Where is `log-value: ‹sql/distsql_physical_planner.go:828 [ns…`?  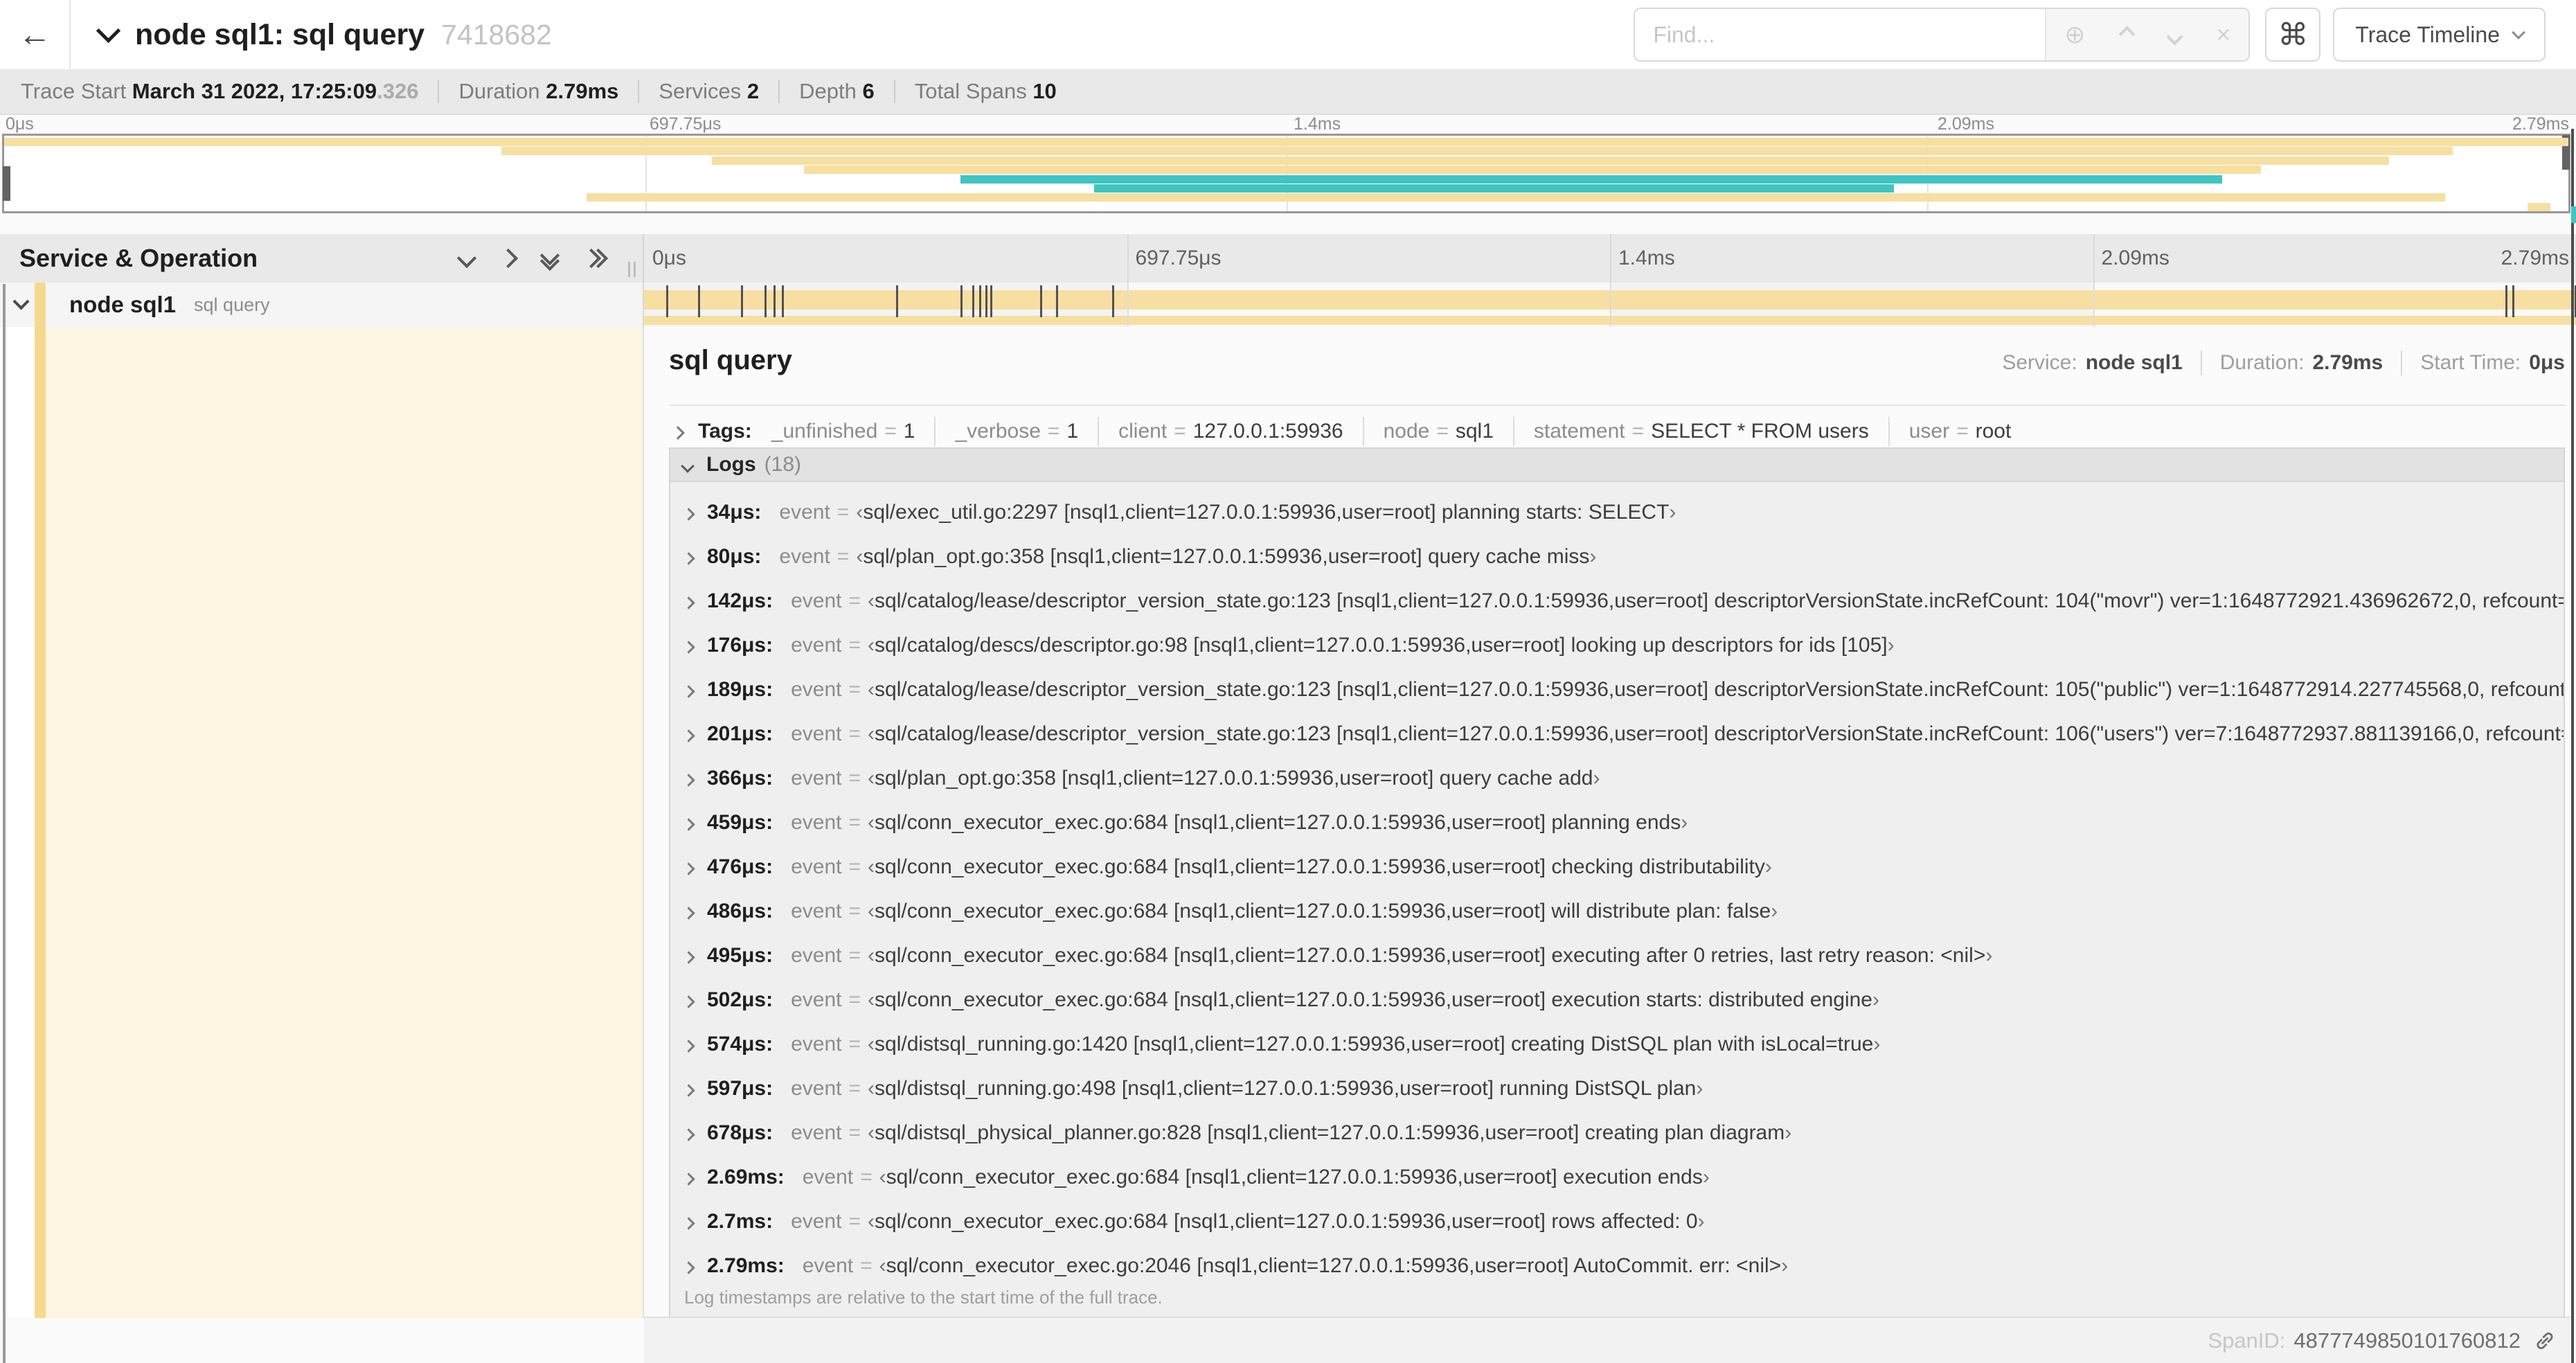 log-value: ‹sql/distsql_physical_planner.go:828 [ns… is located at coordinates (1329, 1133).